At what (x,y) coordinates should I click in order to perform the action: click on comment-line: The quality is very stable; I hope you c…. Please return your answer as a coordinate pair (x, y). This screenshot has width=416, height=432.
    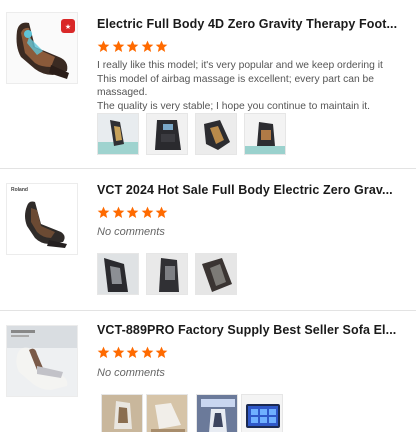
    Looking at the image, I should click on (234, 106).